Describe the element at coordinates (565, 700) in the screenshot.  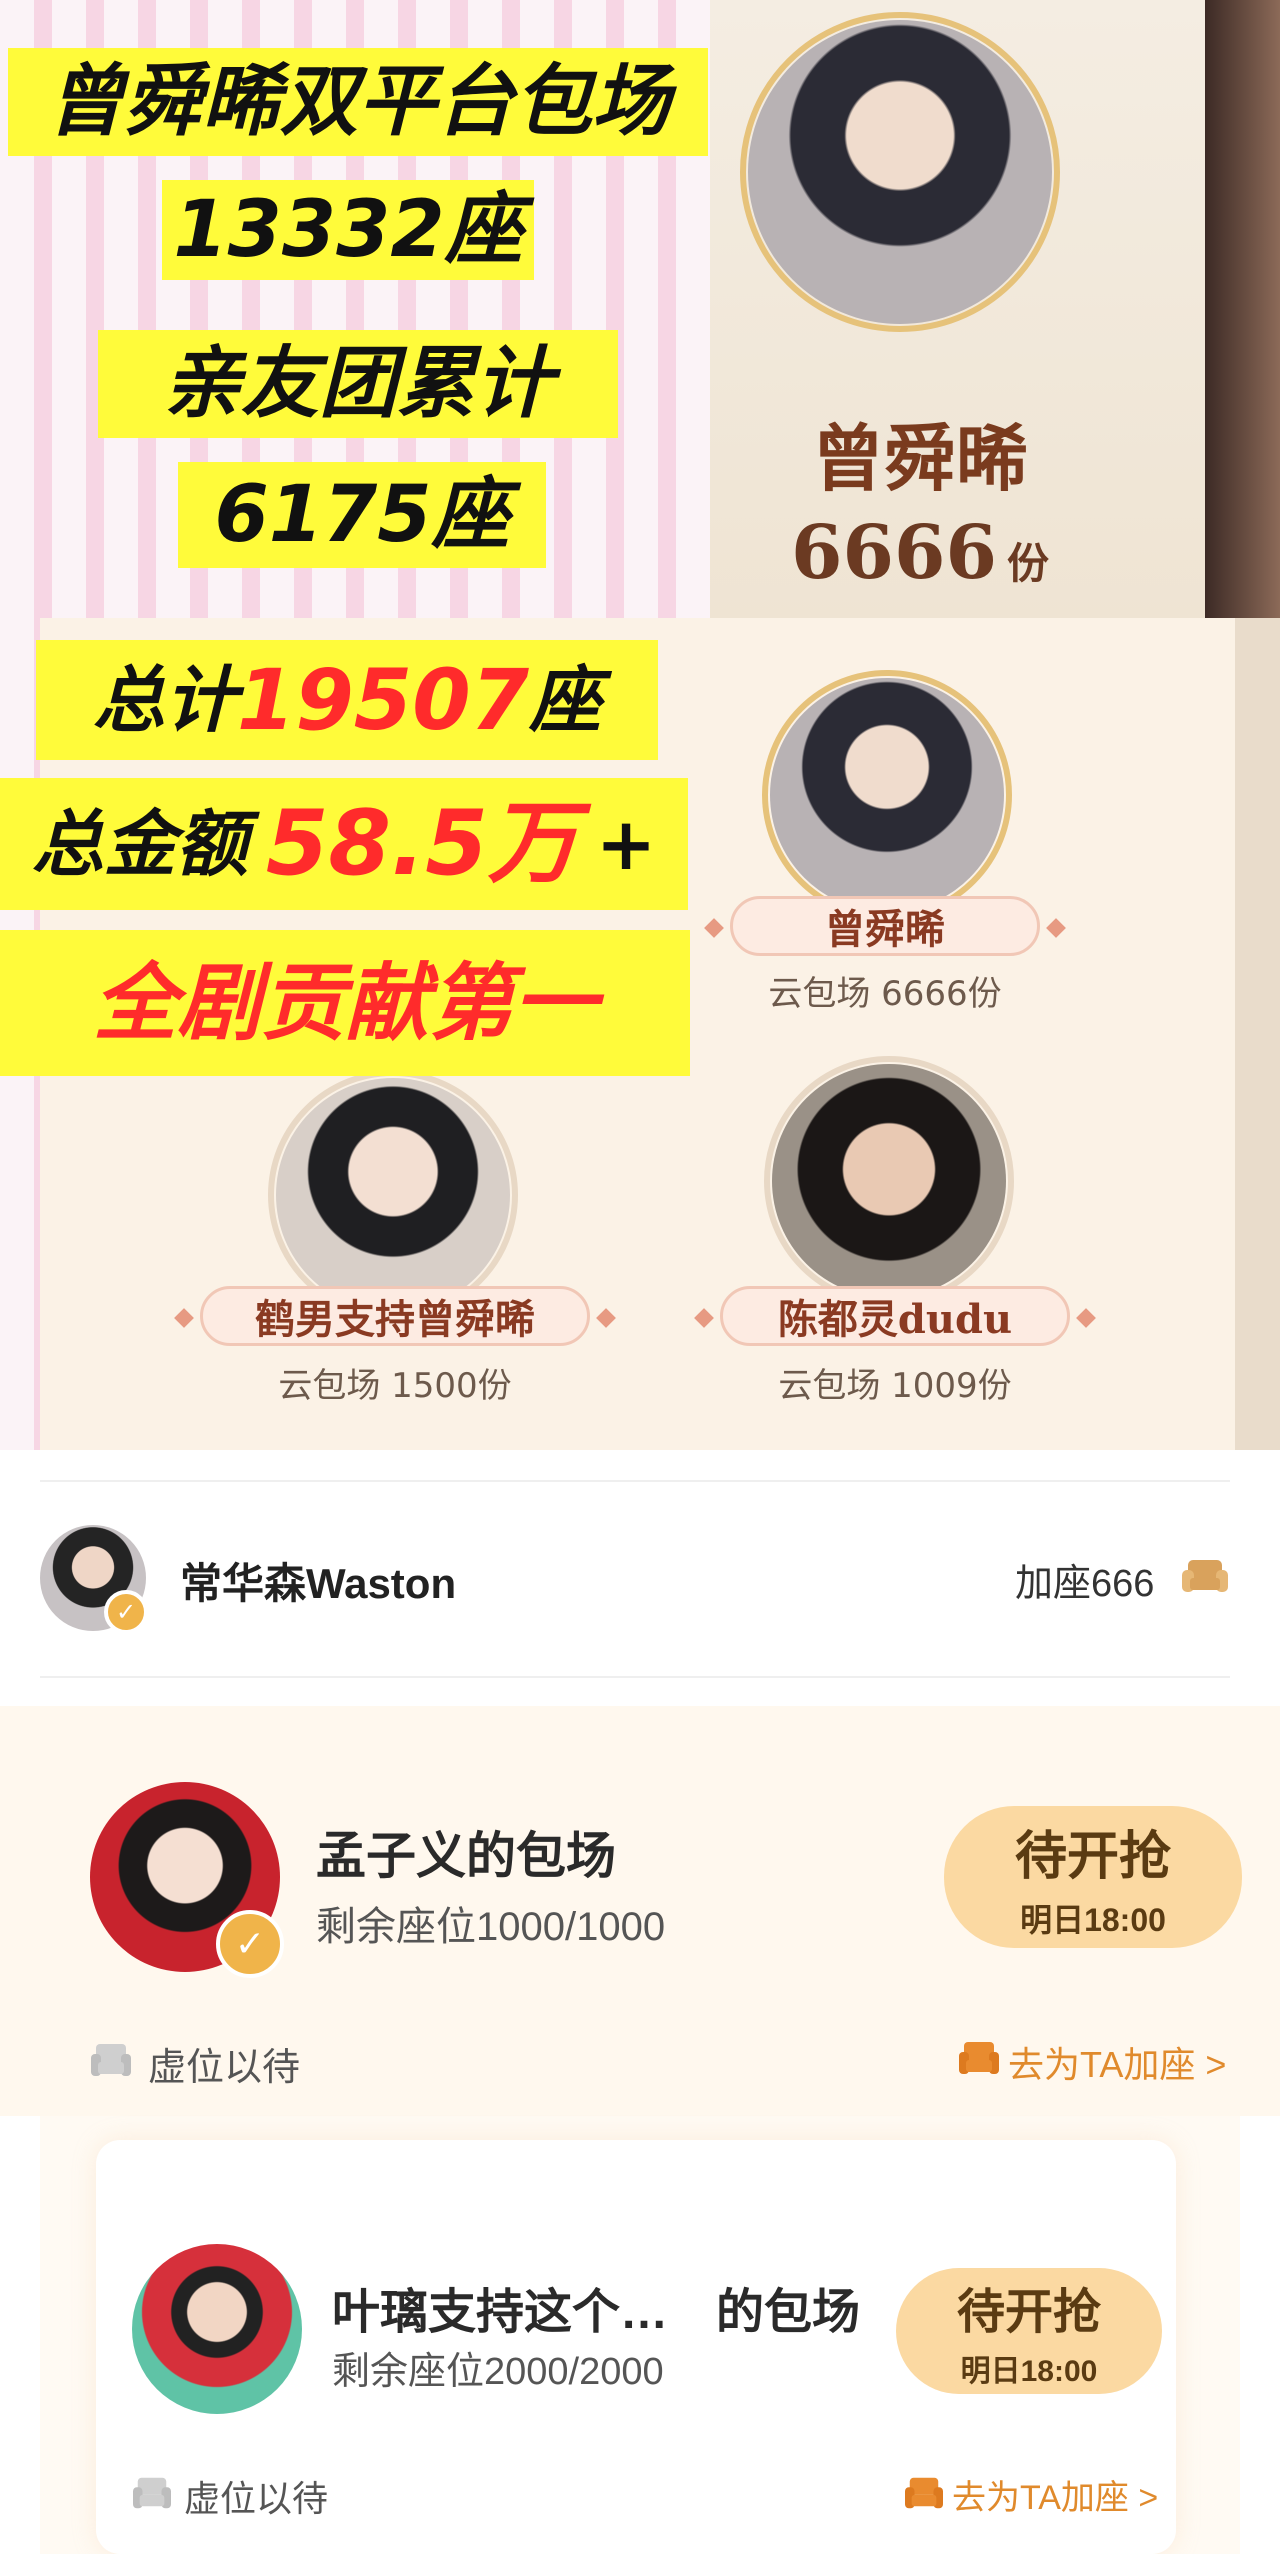
I see `total-suffix: 座` at that location.